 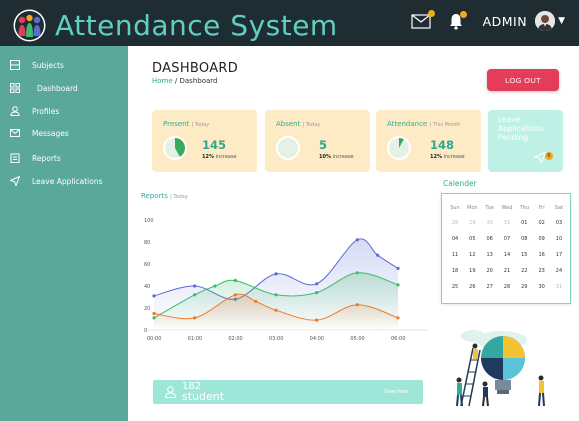 What do you see at coordinates (542, 271) in the screenshot?
I see `calendar-day: 23` at bounding box center [542, 271].